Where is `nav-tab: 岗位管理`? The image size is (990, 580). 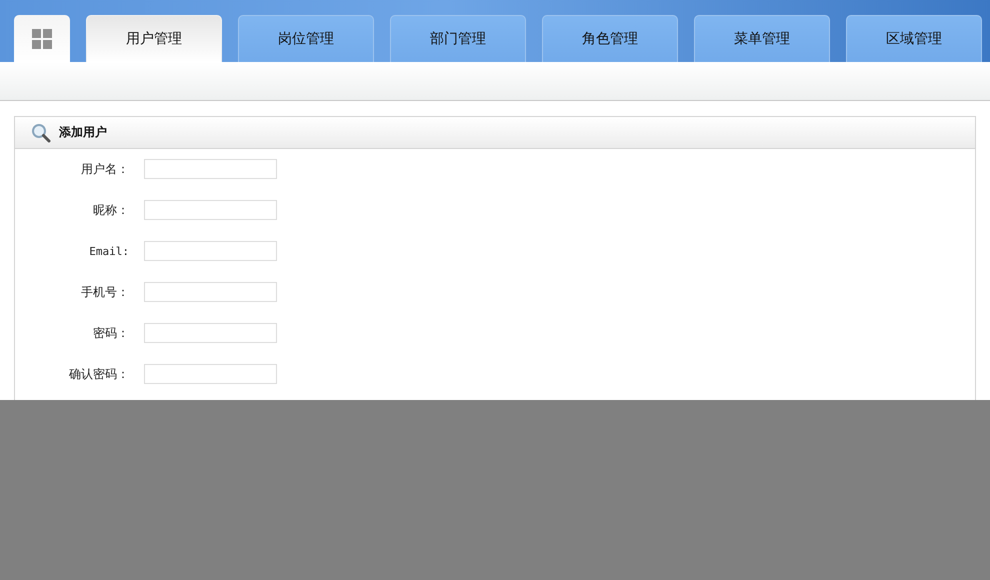 nav-tab: 岗位管理 is located at coordinates (306, 38).